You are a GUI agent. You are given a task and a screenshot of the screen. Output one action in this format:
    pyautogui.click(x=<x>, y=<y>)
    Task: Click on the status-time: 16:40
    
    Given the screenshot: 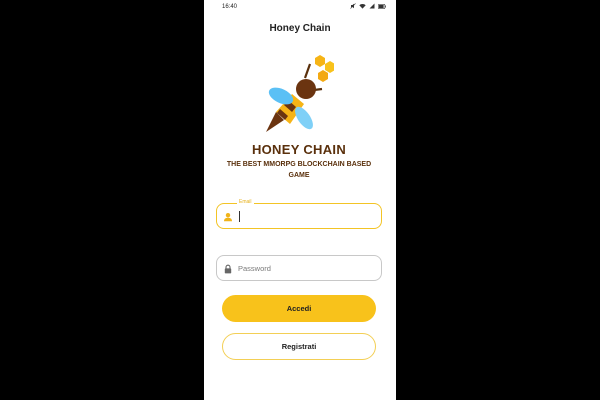 What is the action you would take?
    pyautogui.click(x=230, y=7)
    